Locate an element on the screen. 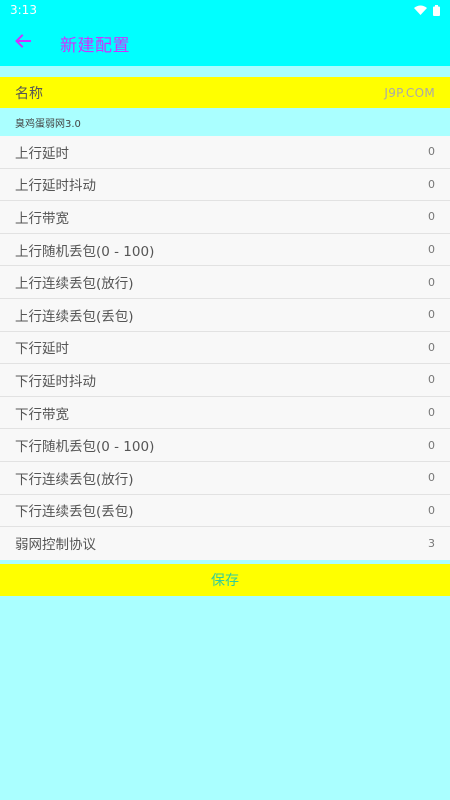  setting-row-uplink-bandwidth: 上行带宽 0 is located at coordinates (225, 217).